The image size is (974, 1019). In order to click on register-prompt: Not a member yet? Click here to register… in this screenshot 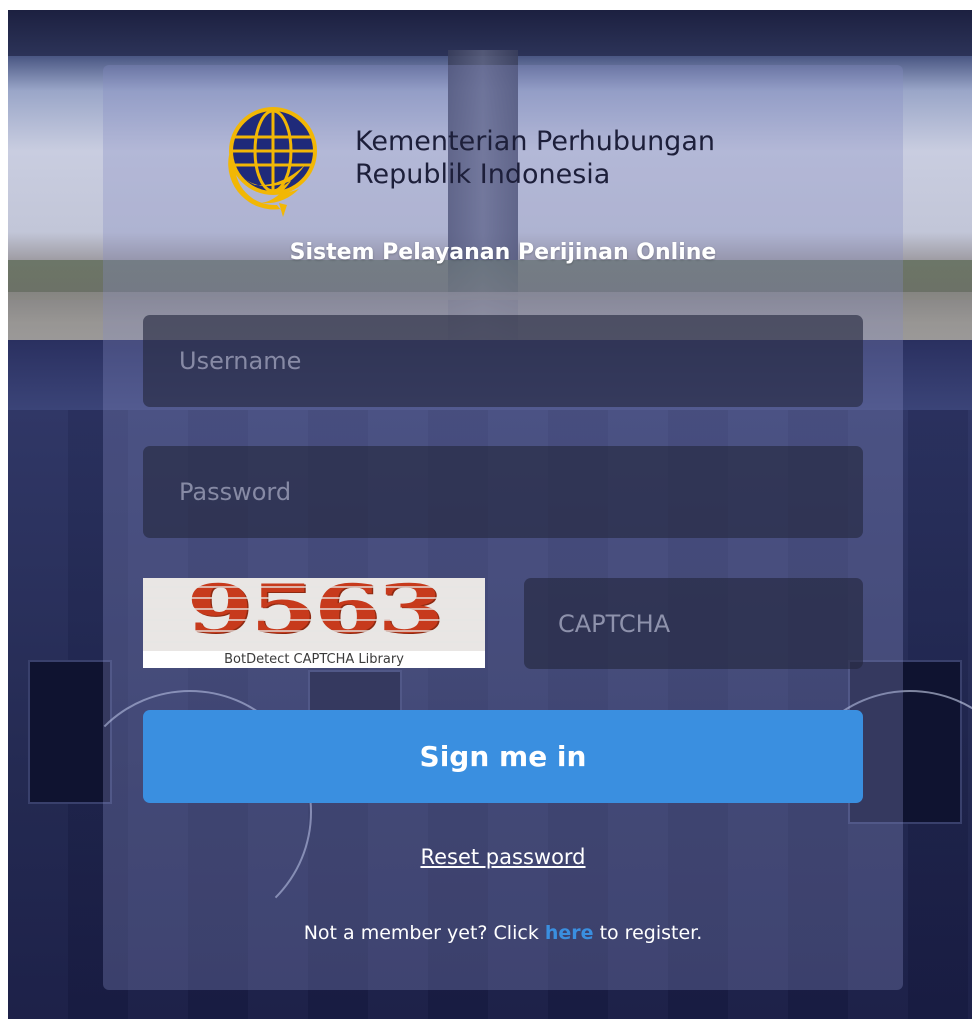, I will do `click(503, 933)`.